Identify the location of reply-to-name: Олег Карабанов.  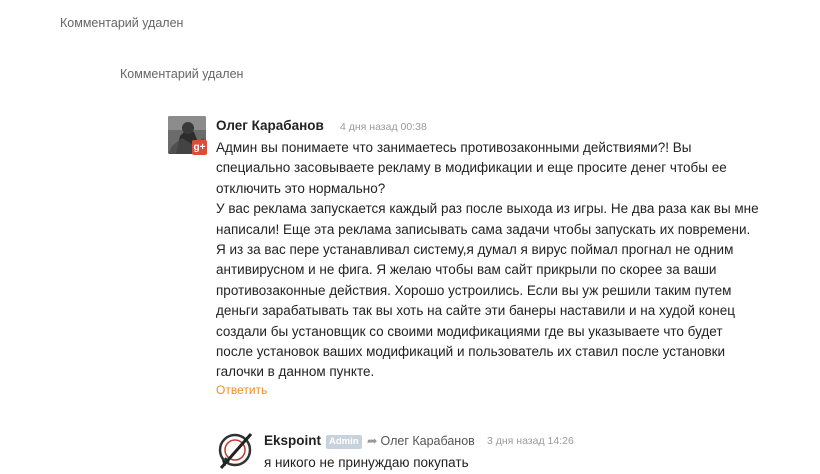
(427, 441).